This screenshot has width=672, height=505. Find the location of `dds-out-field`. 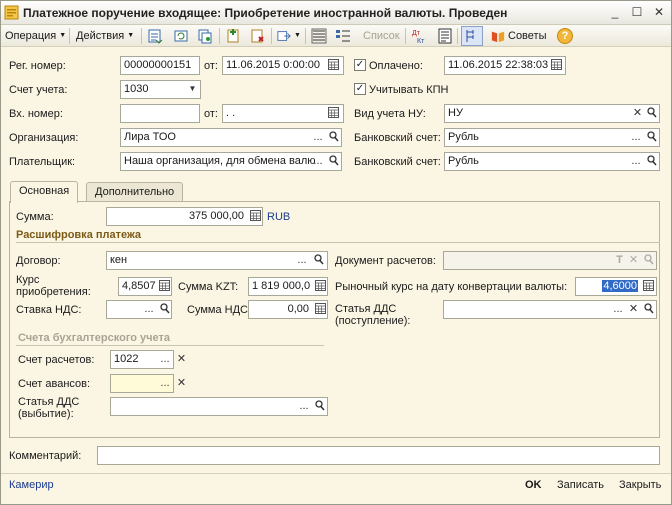

dds-out-field is located at coordinates (219, 406).